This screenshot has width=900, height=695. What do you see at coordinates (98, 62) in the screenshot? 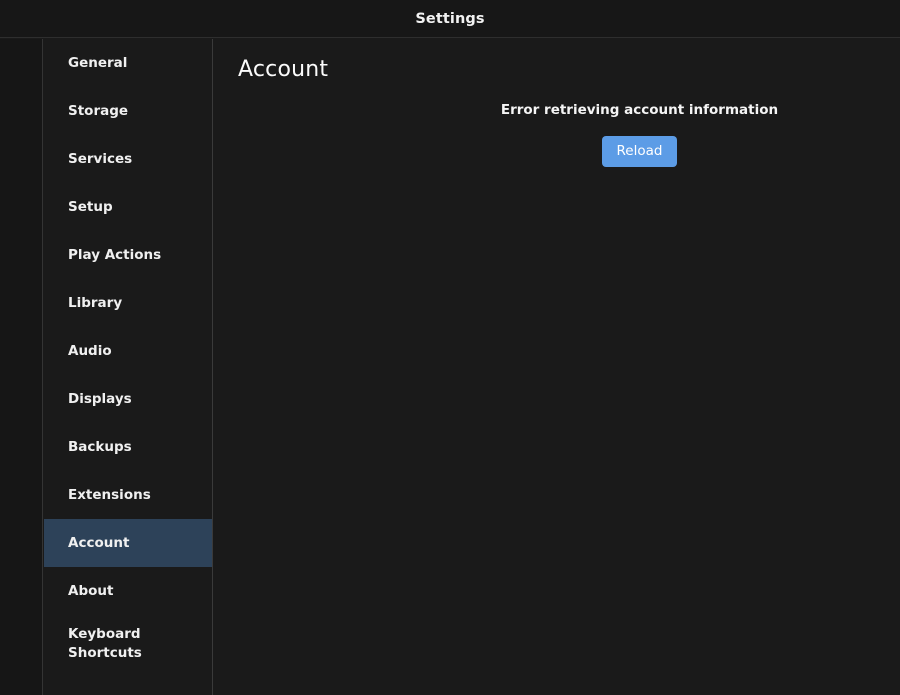
I see `sidebar-item-label: General` at bounding box center [98, 62].